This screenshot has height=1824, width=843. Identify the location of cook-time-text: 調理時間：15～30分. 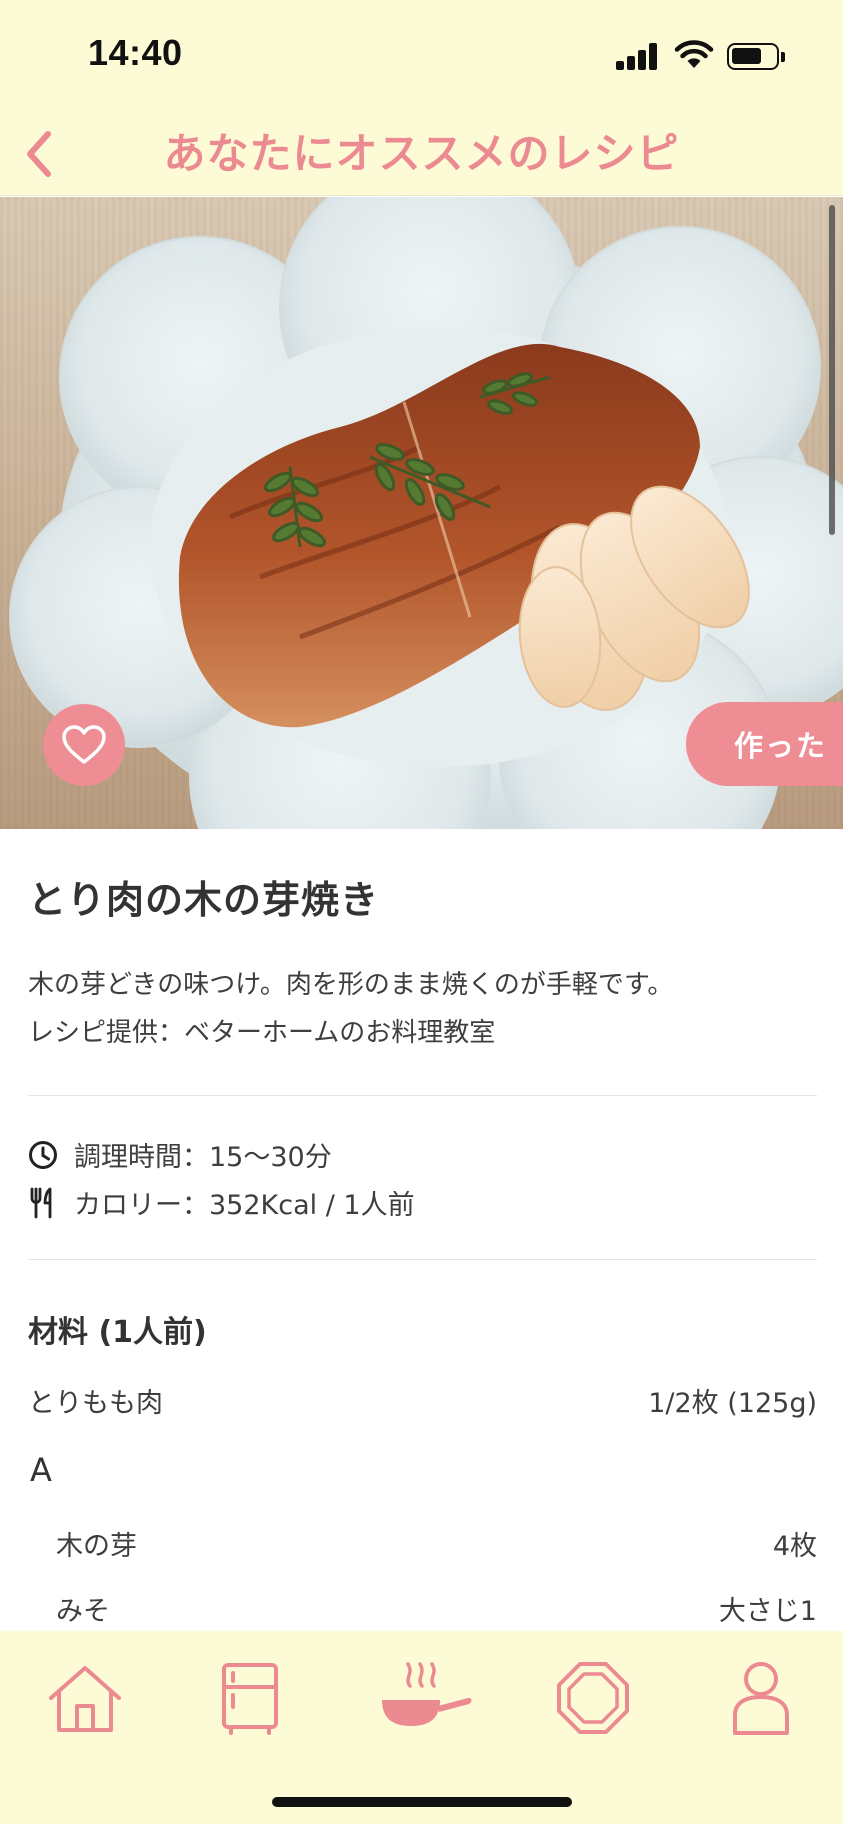
(203, 1157).